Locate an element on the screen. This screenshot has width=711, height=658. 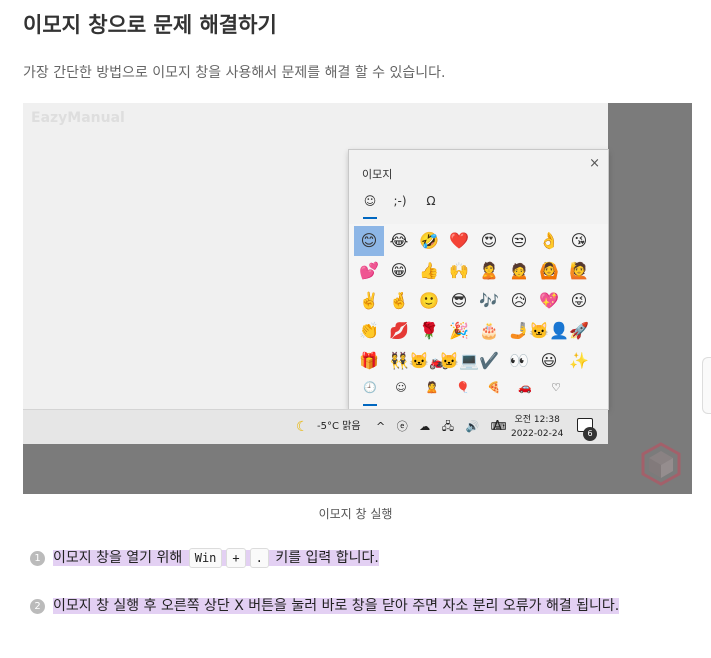
emoji-cell: 😍 is located at coordinates (489, 241).